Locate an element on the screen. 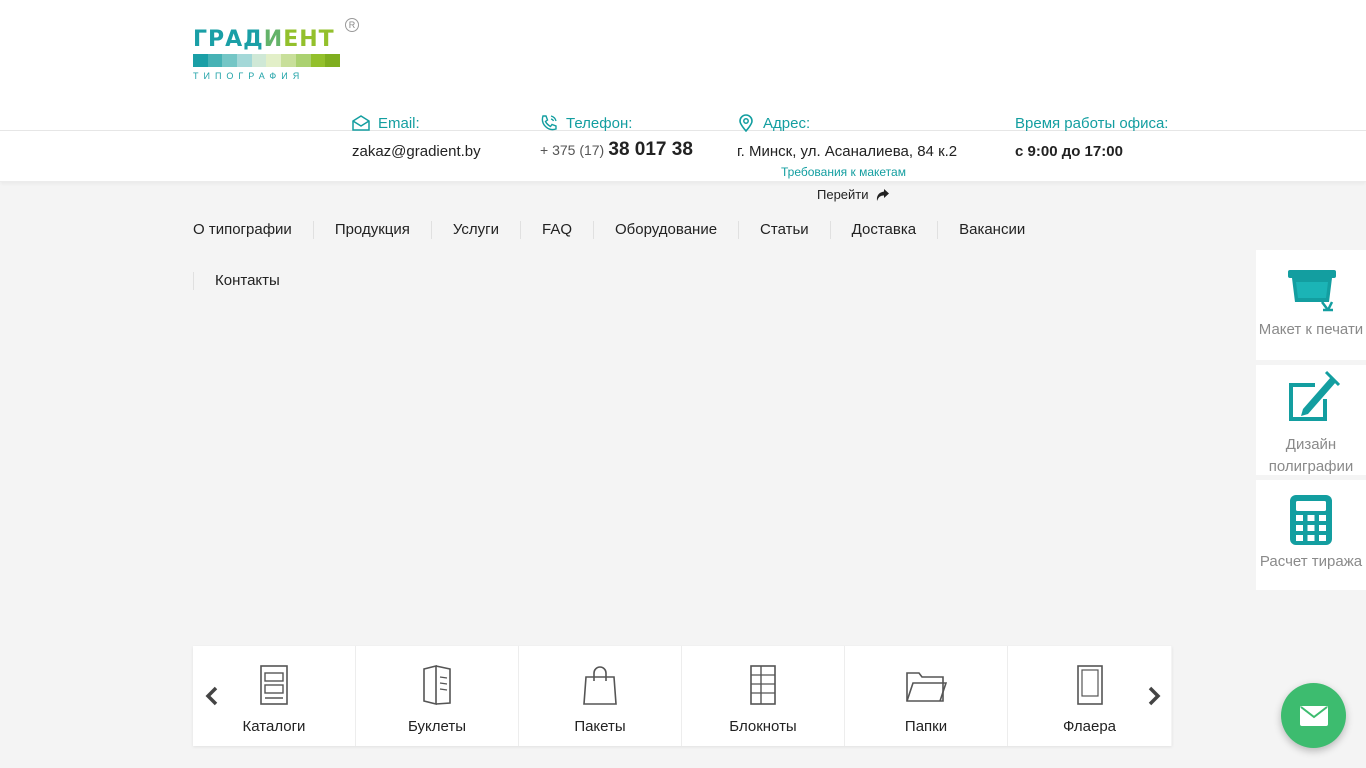  product-card-bags: Пакеты is located at coordinates (600, 696).